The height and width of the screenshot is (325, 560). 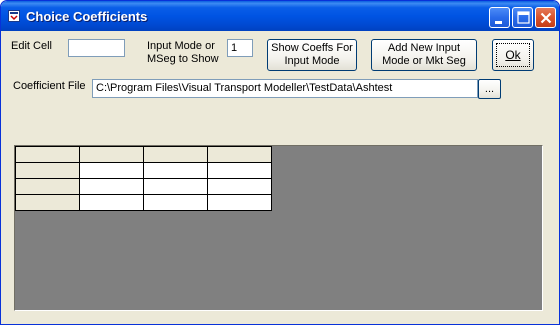 I want to click on ok-button: Ok, so click(x=513, y=55).